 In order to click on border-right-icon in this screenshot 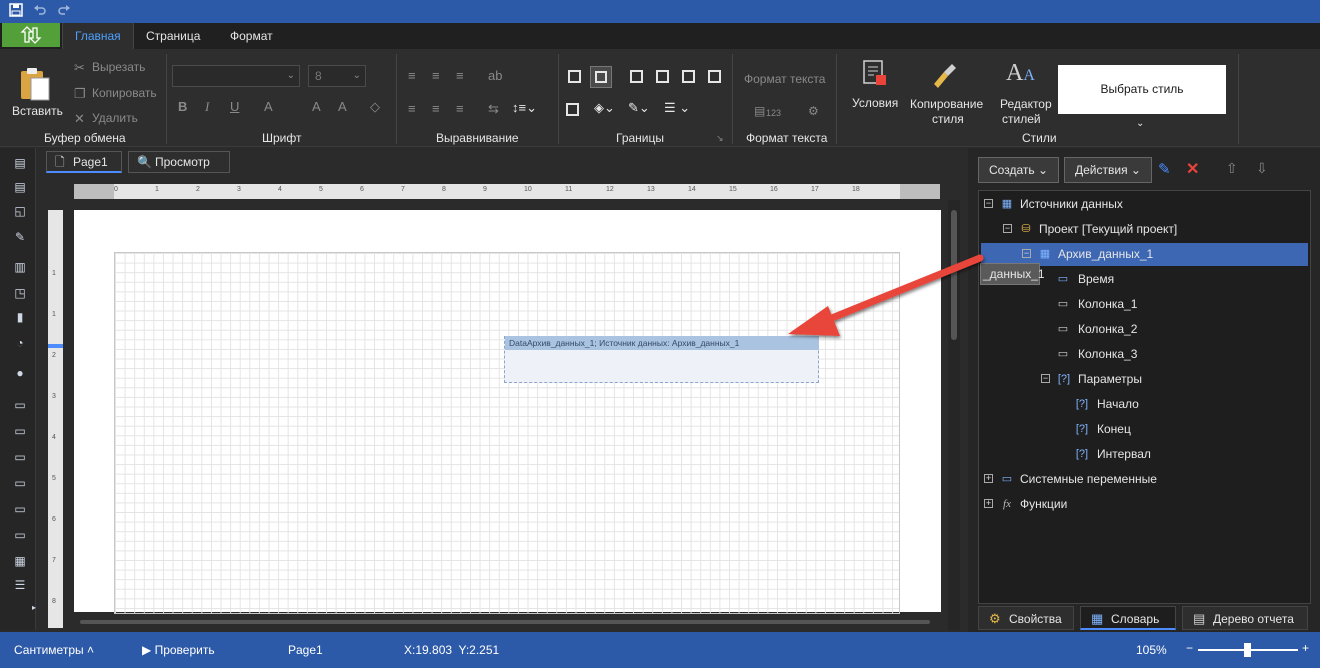, I will do `click(688, 76)`.